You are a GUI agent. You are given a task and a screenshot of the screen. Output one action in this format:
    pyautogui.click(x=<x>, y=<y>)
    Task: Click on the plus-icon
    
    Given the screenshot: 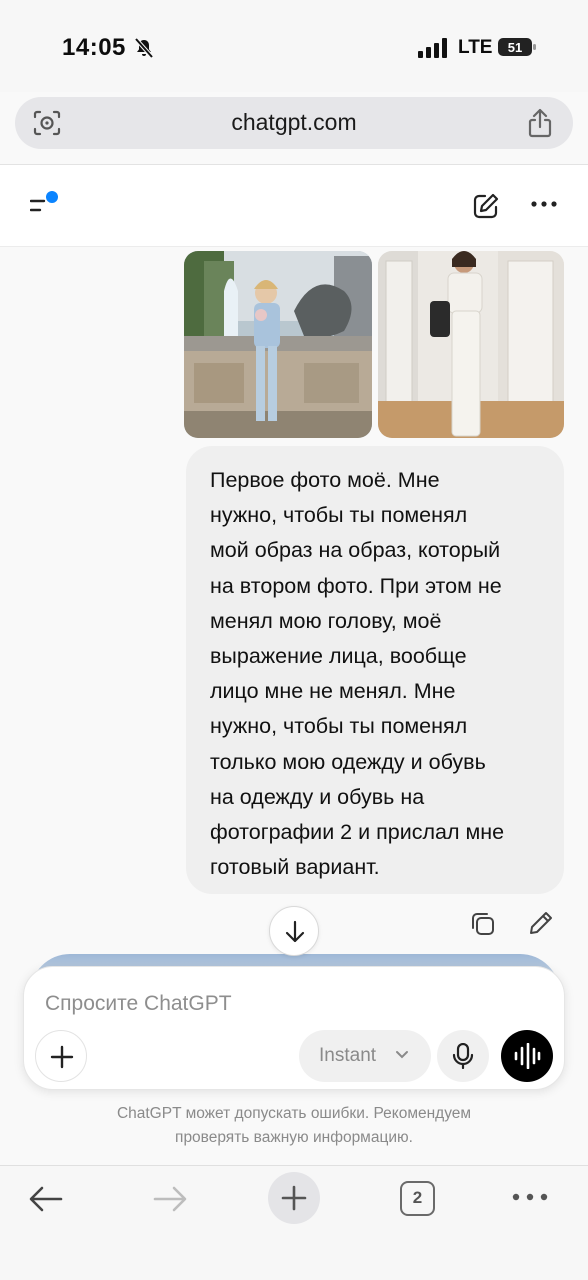 What is the action you would take?
    pyautogui.click(x=62, y=1057)
    